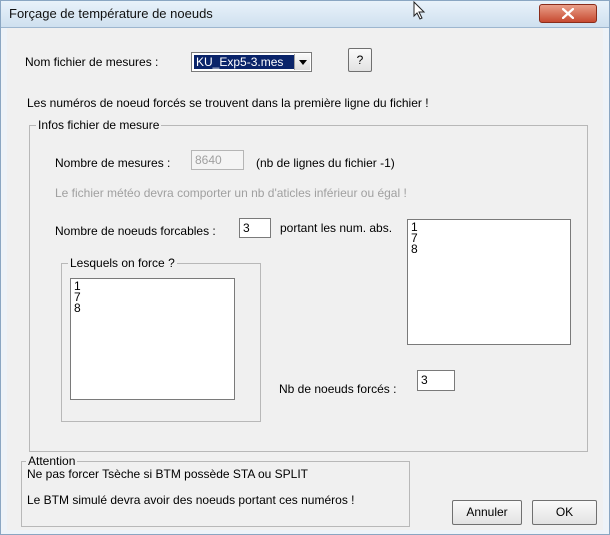 The image size is (610, 535). Describe the element at coordinates (487, 512) in the screenshot. I see `cancel-button: Annuler` at that location.